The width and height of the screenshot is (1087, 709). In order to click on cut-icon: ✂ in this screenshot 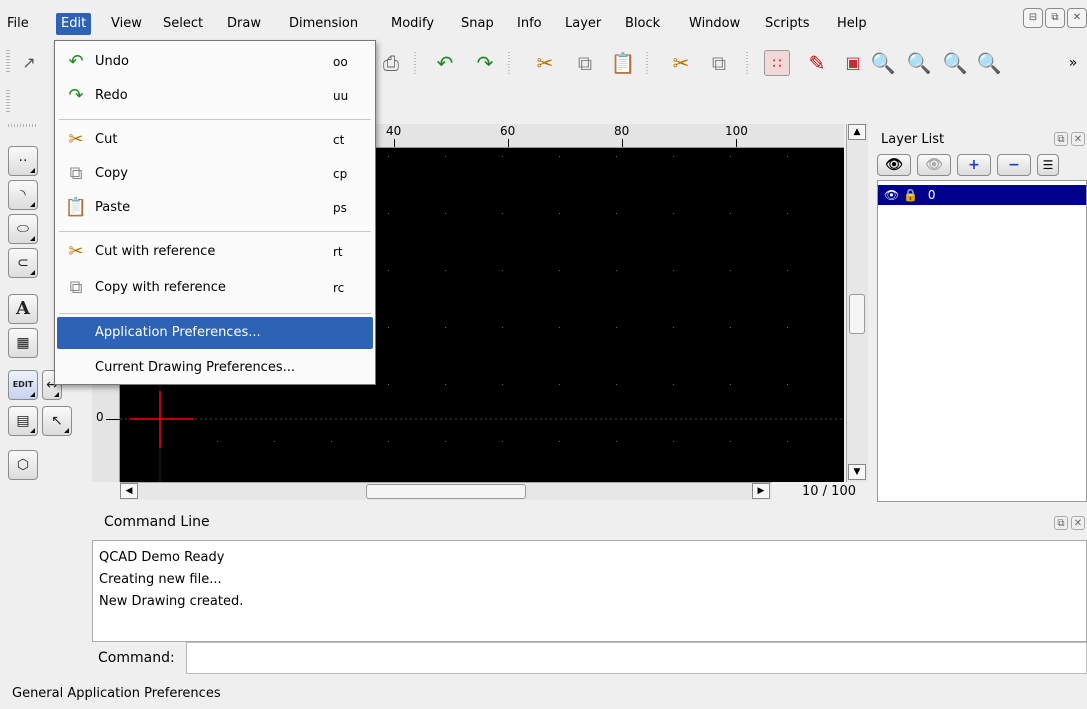, I will do `click(545, 63)`.